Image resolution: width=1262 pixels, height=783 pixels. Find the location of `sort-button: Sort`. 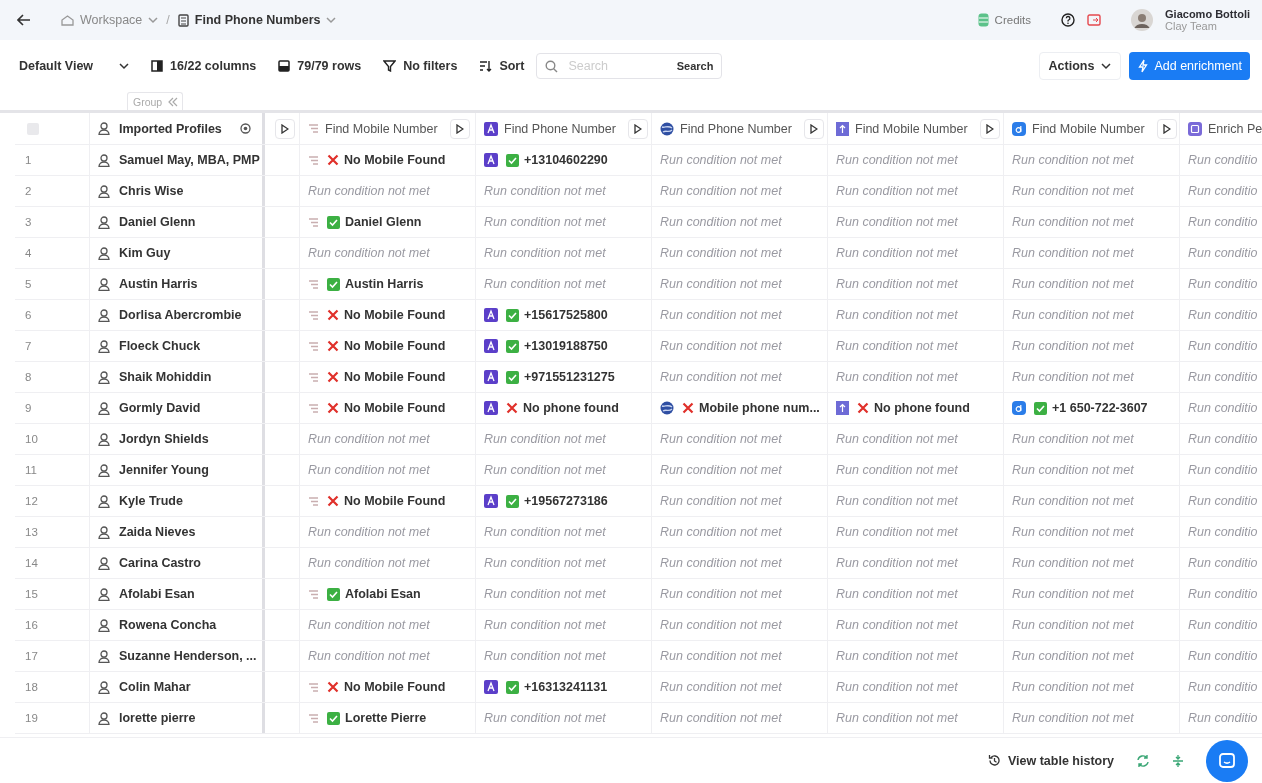

sort-button: Sort is located at coordinates (502, 66).